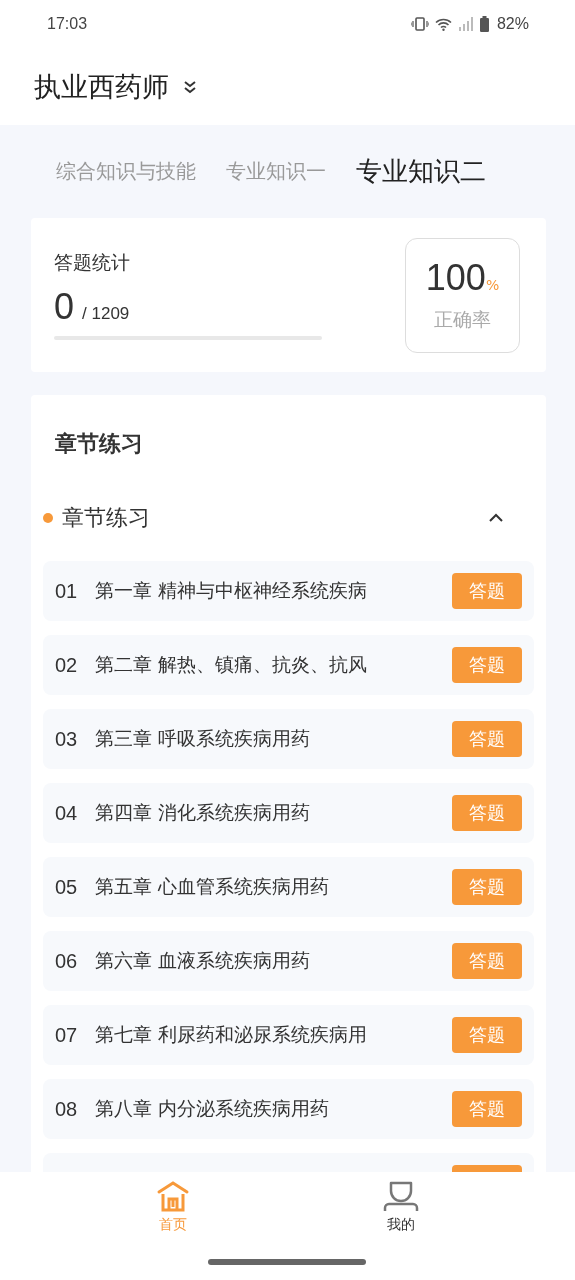  Describe the element at coordinates (48, 518) in the screenshot. I see `bullet-dot-icon` at that location.